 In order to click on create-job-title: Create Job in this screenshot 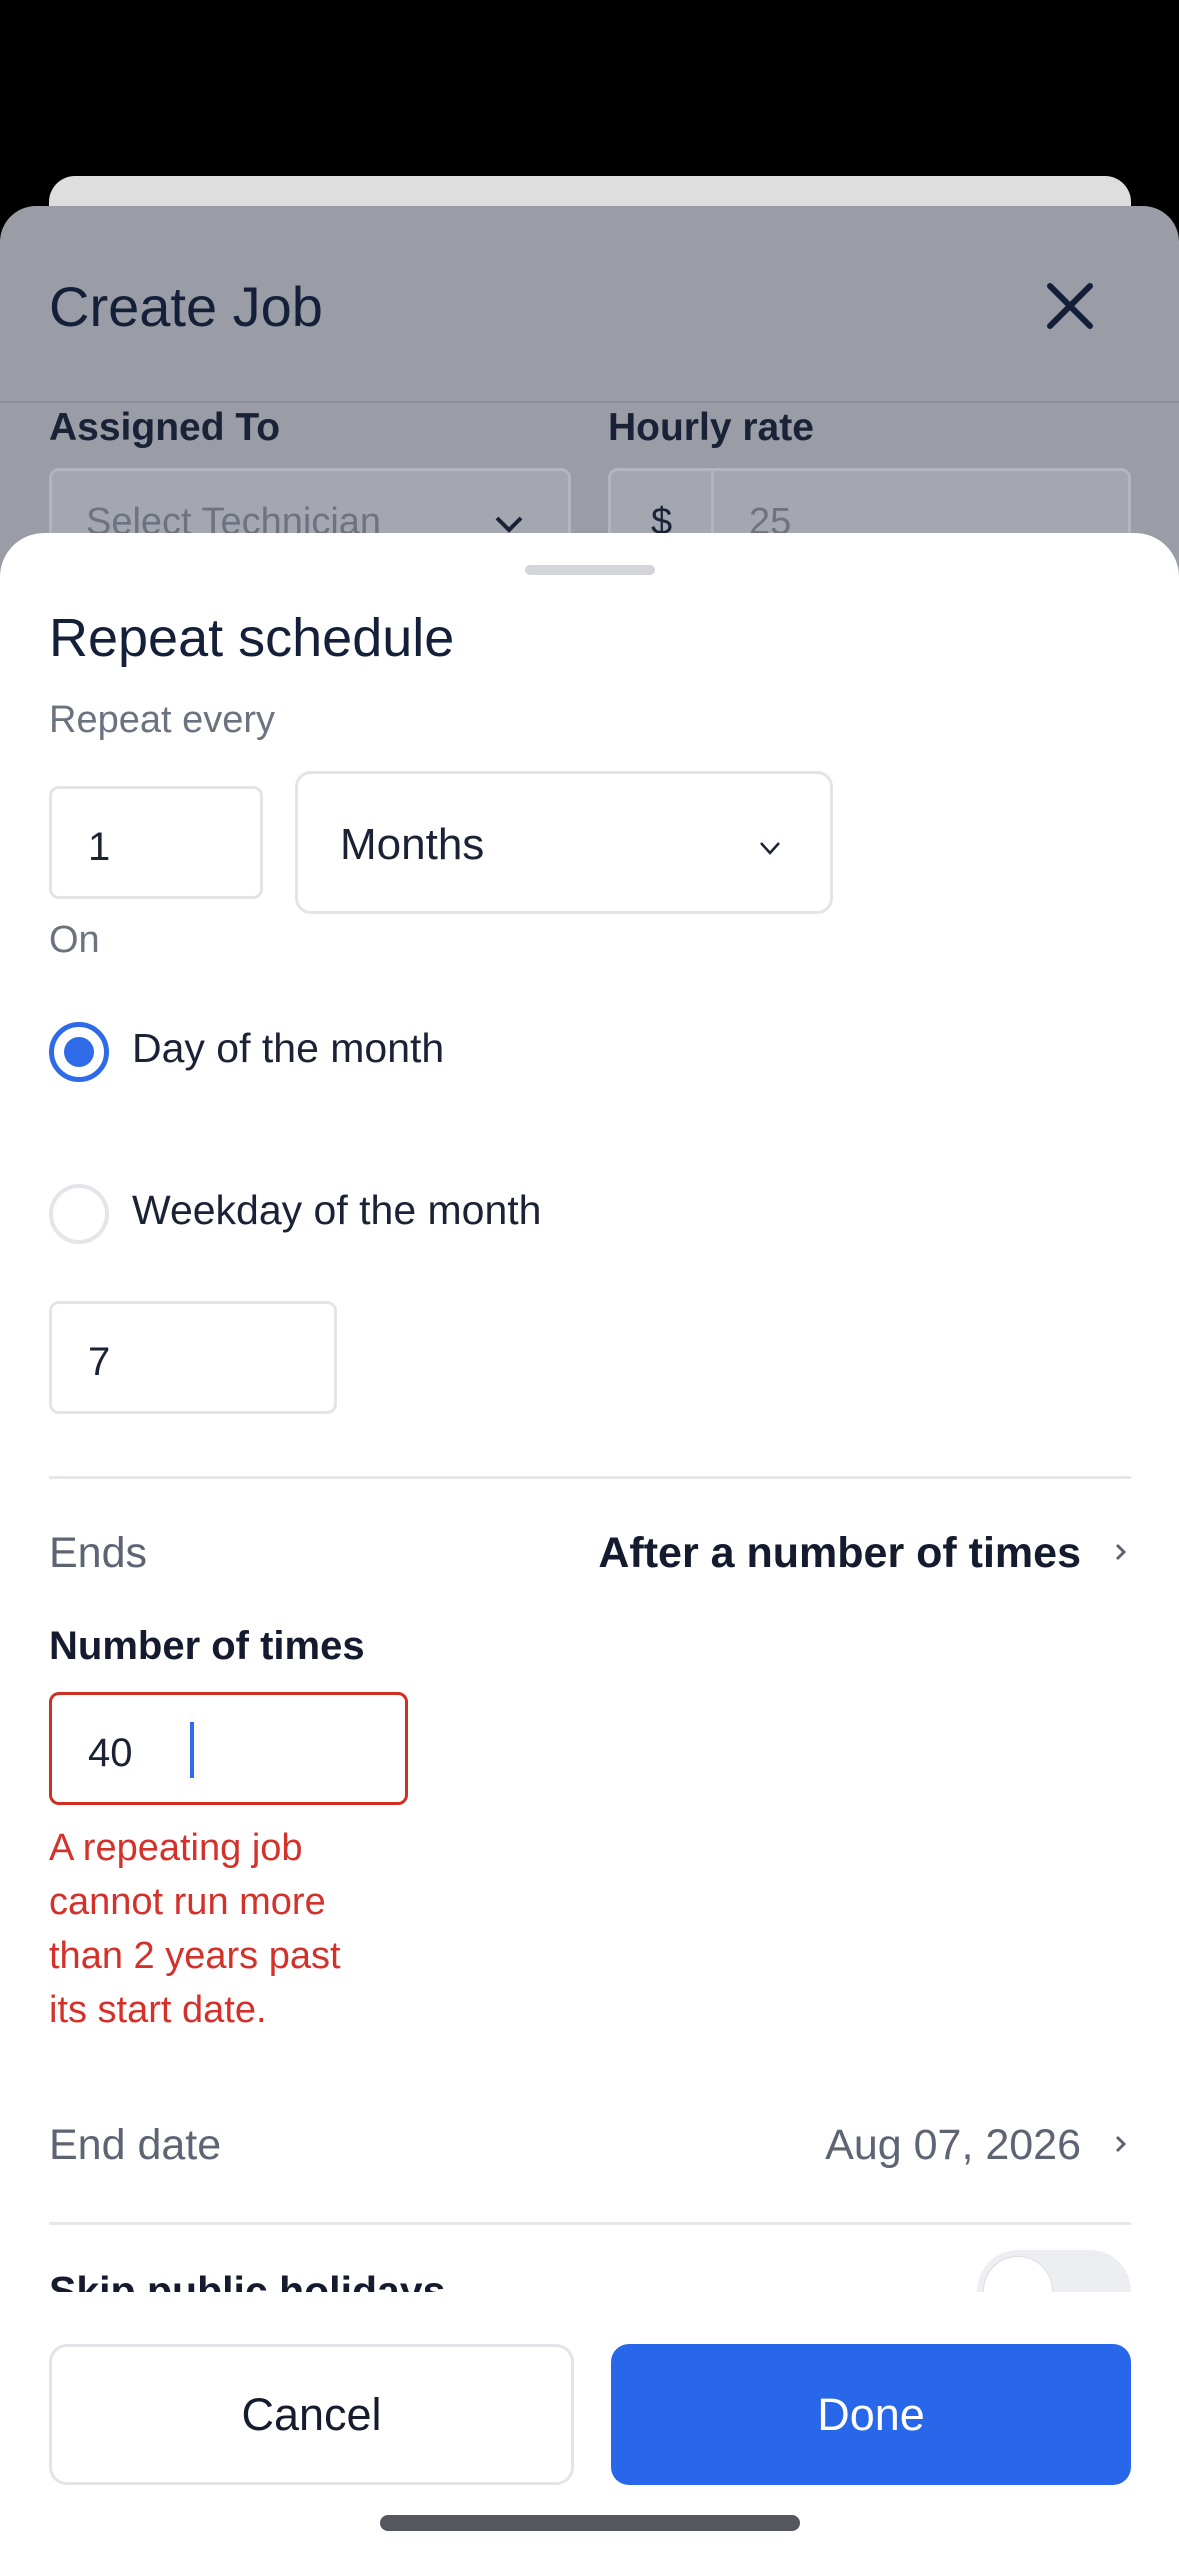, I will do `click(186, 306)`.